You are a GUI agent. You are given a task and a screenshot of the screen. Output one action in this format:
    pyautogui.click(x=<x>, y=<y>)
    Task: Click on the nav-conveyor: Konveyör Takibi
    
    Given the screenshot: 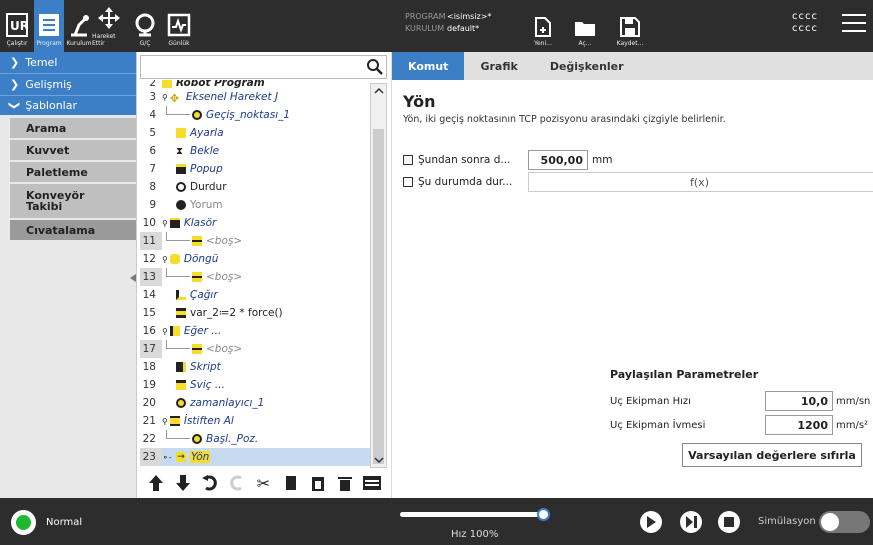 What is the action you would take?
    pyautogui.click(x=73, y=202)
    